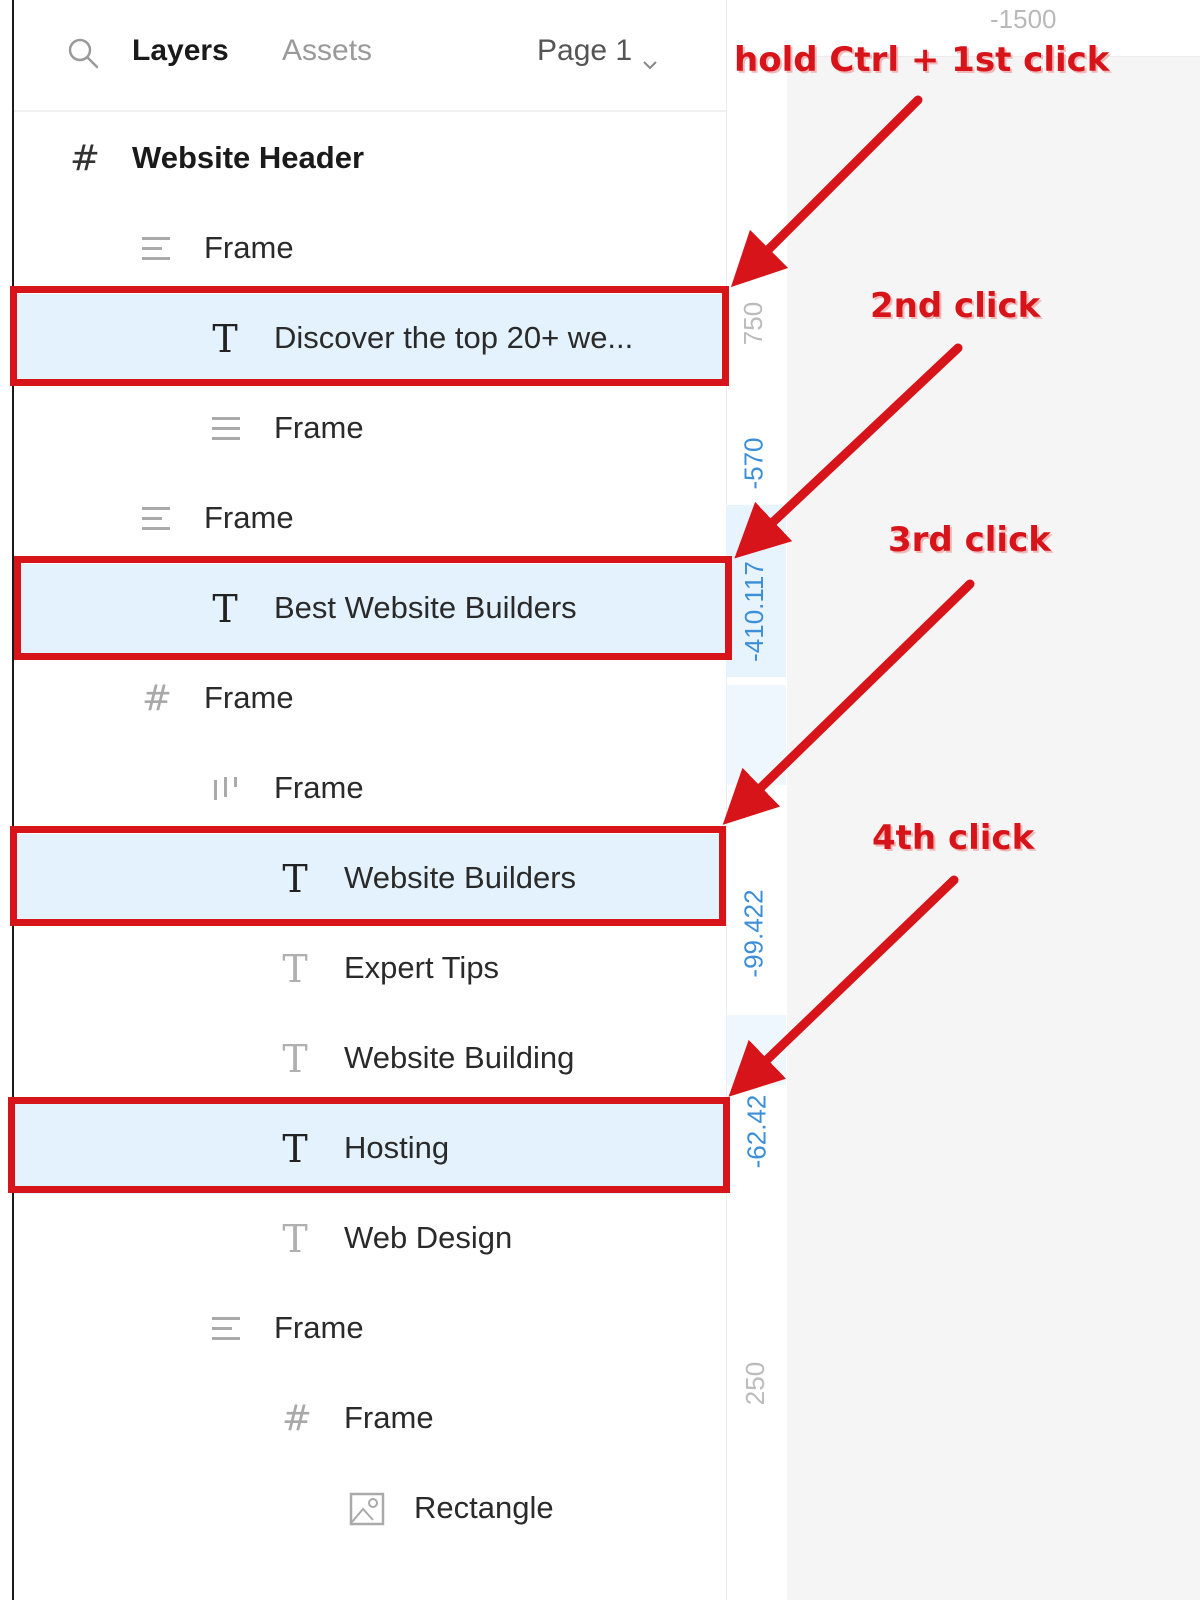 This screenshot has width=1200, height=1600. I want to click on layer-label: Web Design, so click(428, 1237).